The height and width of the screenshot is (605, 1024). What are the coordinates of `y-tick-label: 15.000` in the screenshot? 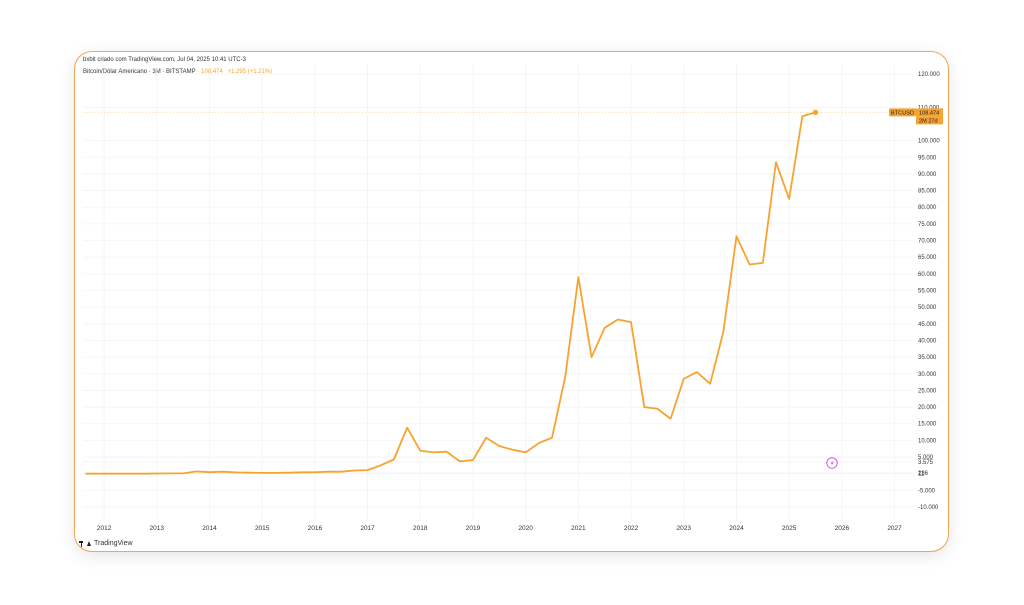 It's located at (927, 425).